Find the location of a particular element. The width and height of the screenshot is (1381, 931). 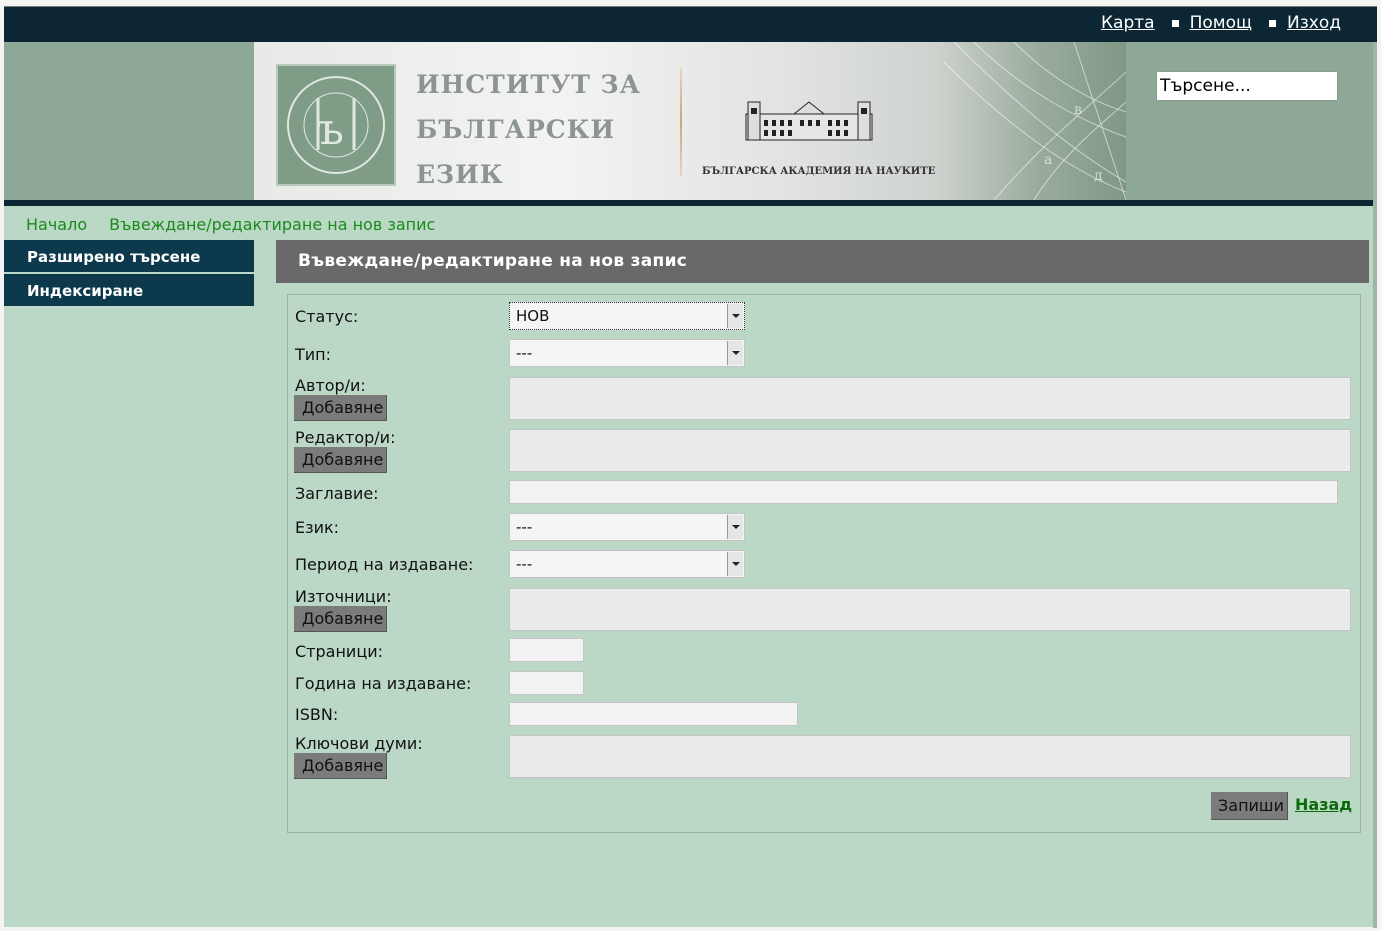

institute-name: ИНСТИТУТ ЗА БЪЛГАРСКИ ЕЗИК is located at coordinates (528, 129).